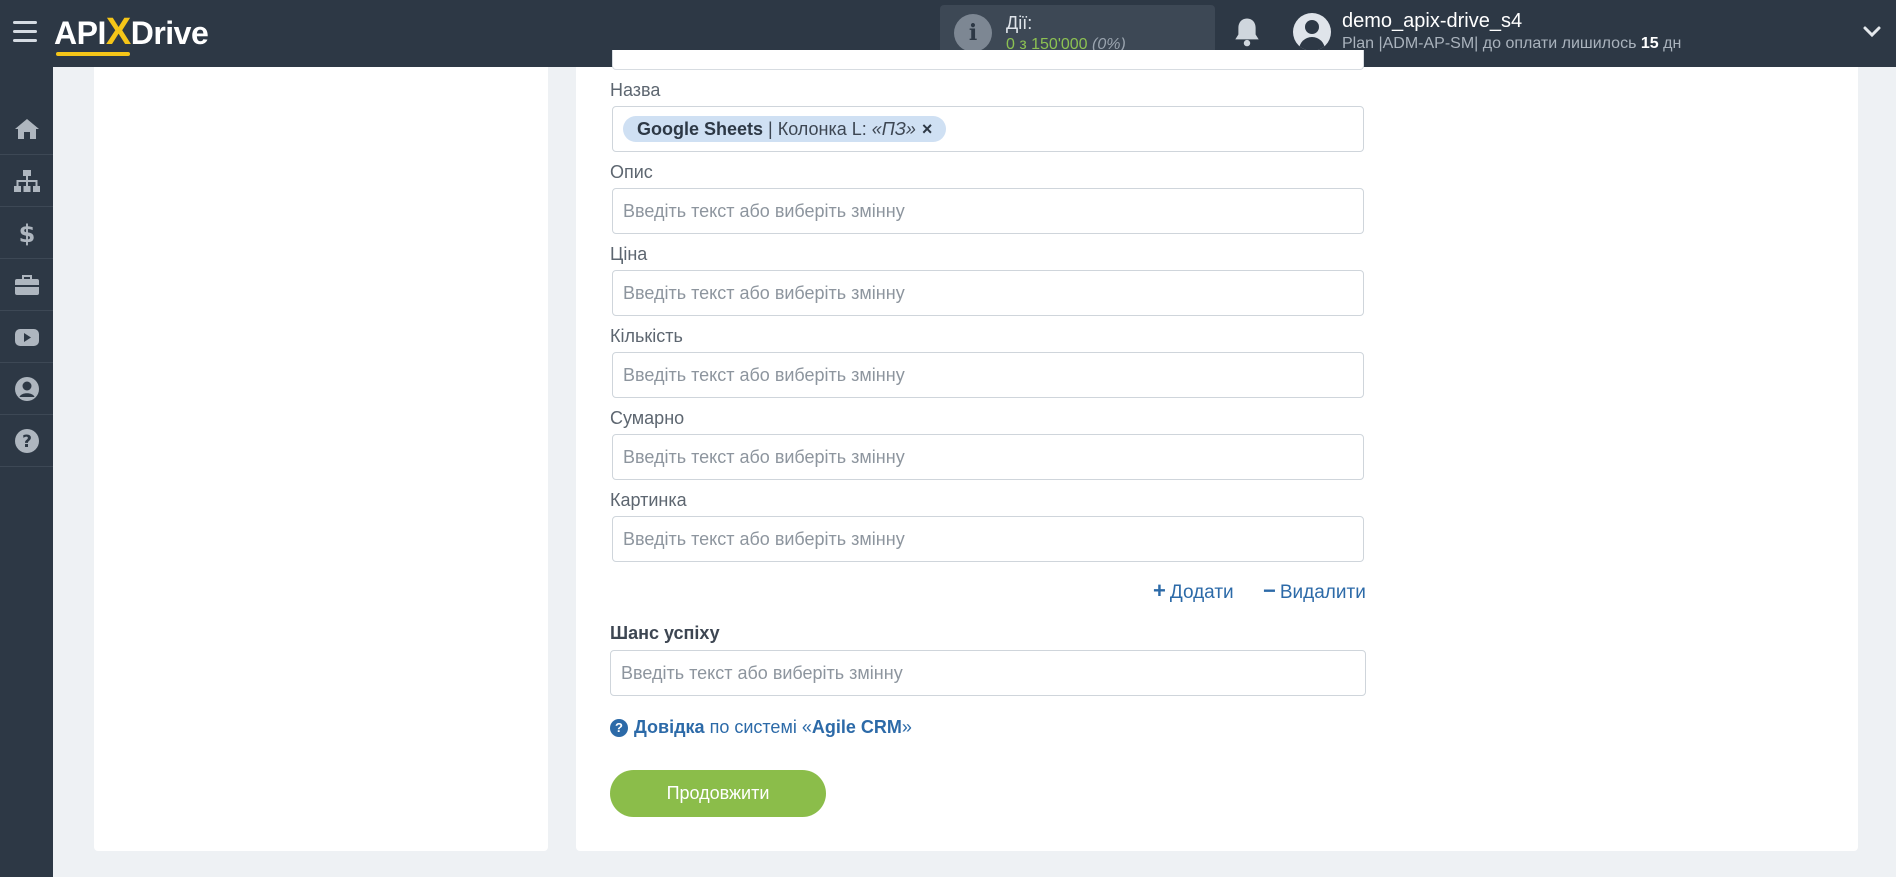 This screenshot has height=877, width=1896. What do you see at coordinates (988, 375) in the screenshot?
I see `quantity-input: Введіть текст або виберіть змінну` at bounding box center [988, 375].